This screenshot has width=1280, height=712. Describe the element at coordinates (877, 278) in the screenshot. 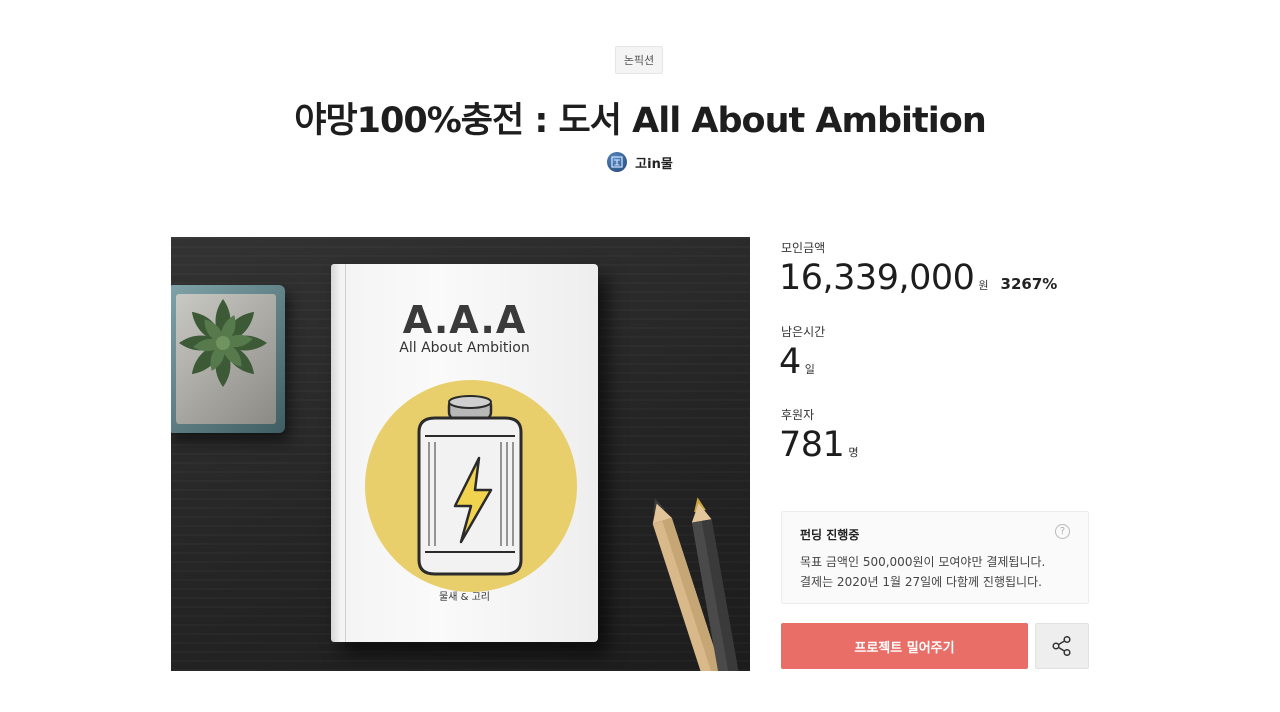

I see `raised-amount-value: 16,339,000` at that location.